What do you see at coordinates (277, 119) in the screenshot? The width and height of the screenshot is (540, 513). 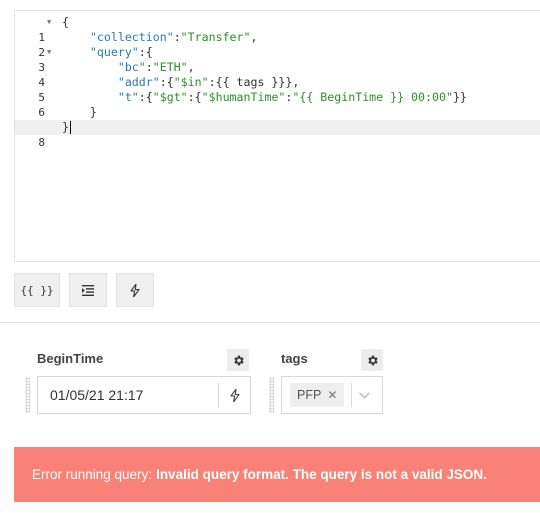 I see `code-line: 7 }` at bounding box center [277, 119].